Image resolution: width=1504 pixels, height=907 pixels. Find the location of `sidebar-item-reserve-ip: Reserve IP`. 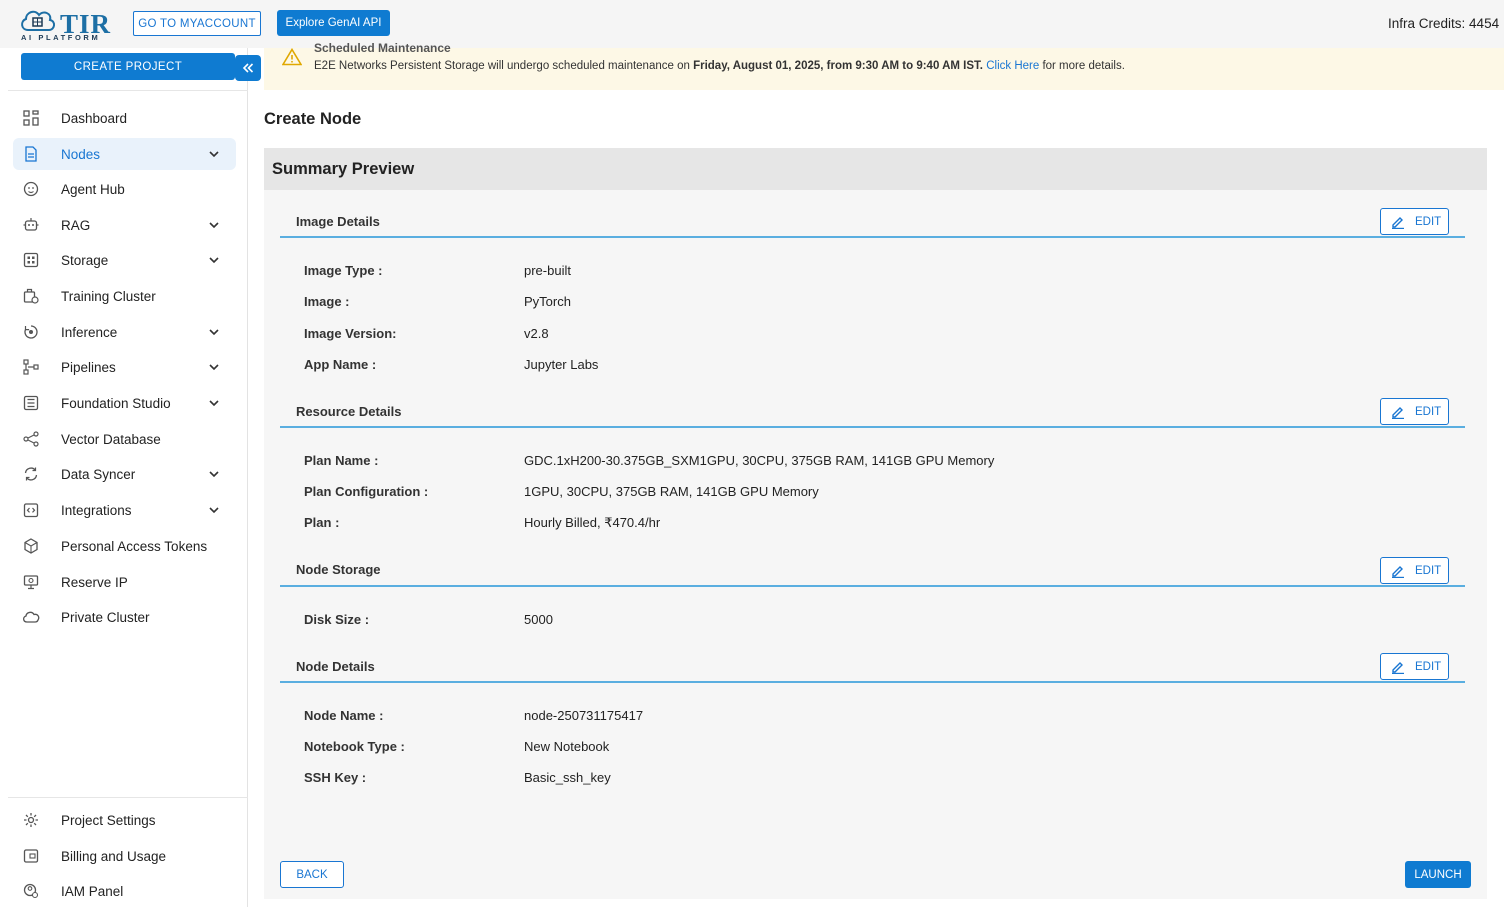

sidebar-item-reserve-ip: Reserve IP is located at coordinates (124, 582).